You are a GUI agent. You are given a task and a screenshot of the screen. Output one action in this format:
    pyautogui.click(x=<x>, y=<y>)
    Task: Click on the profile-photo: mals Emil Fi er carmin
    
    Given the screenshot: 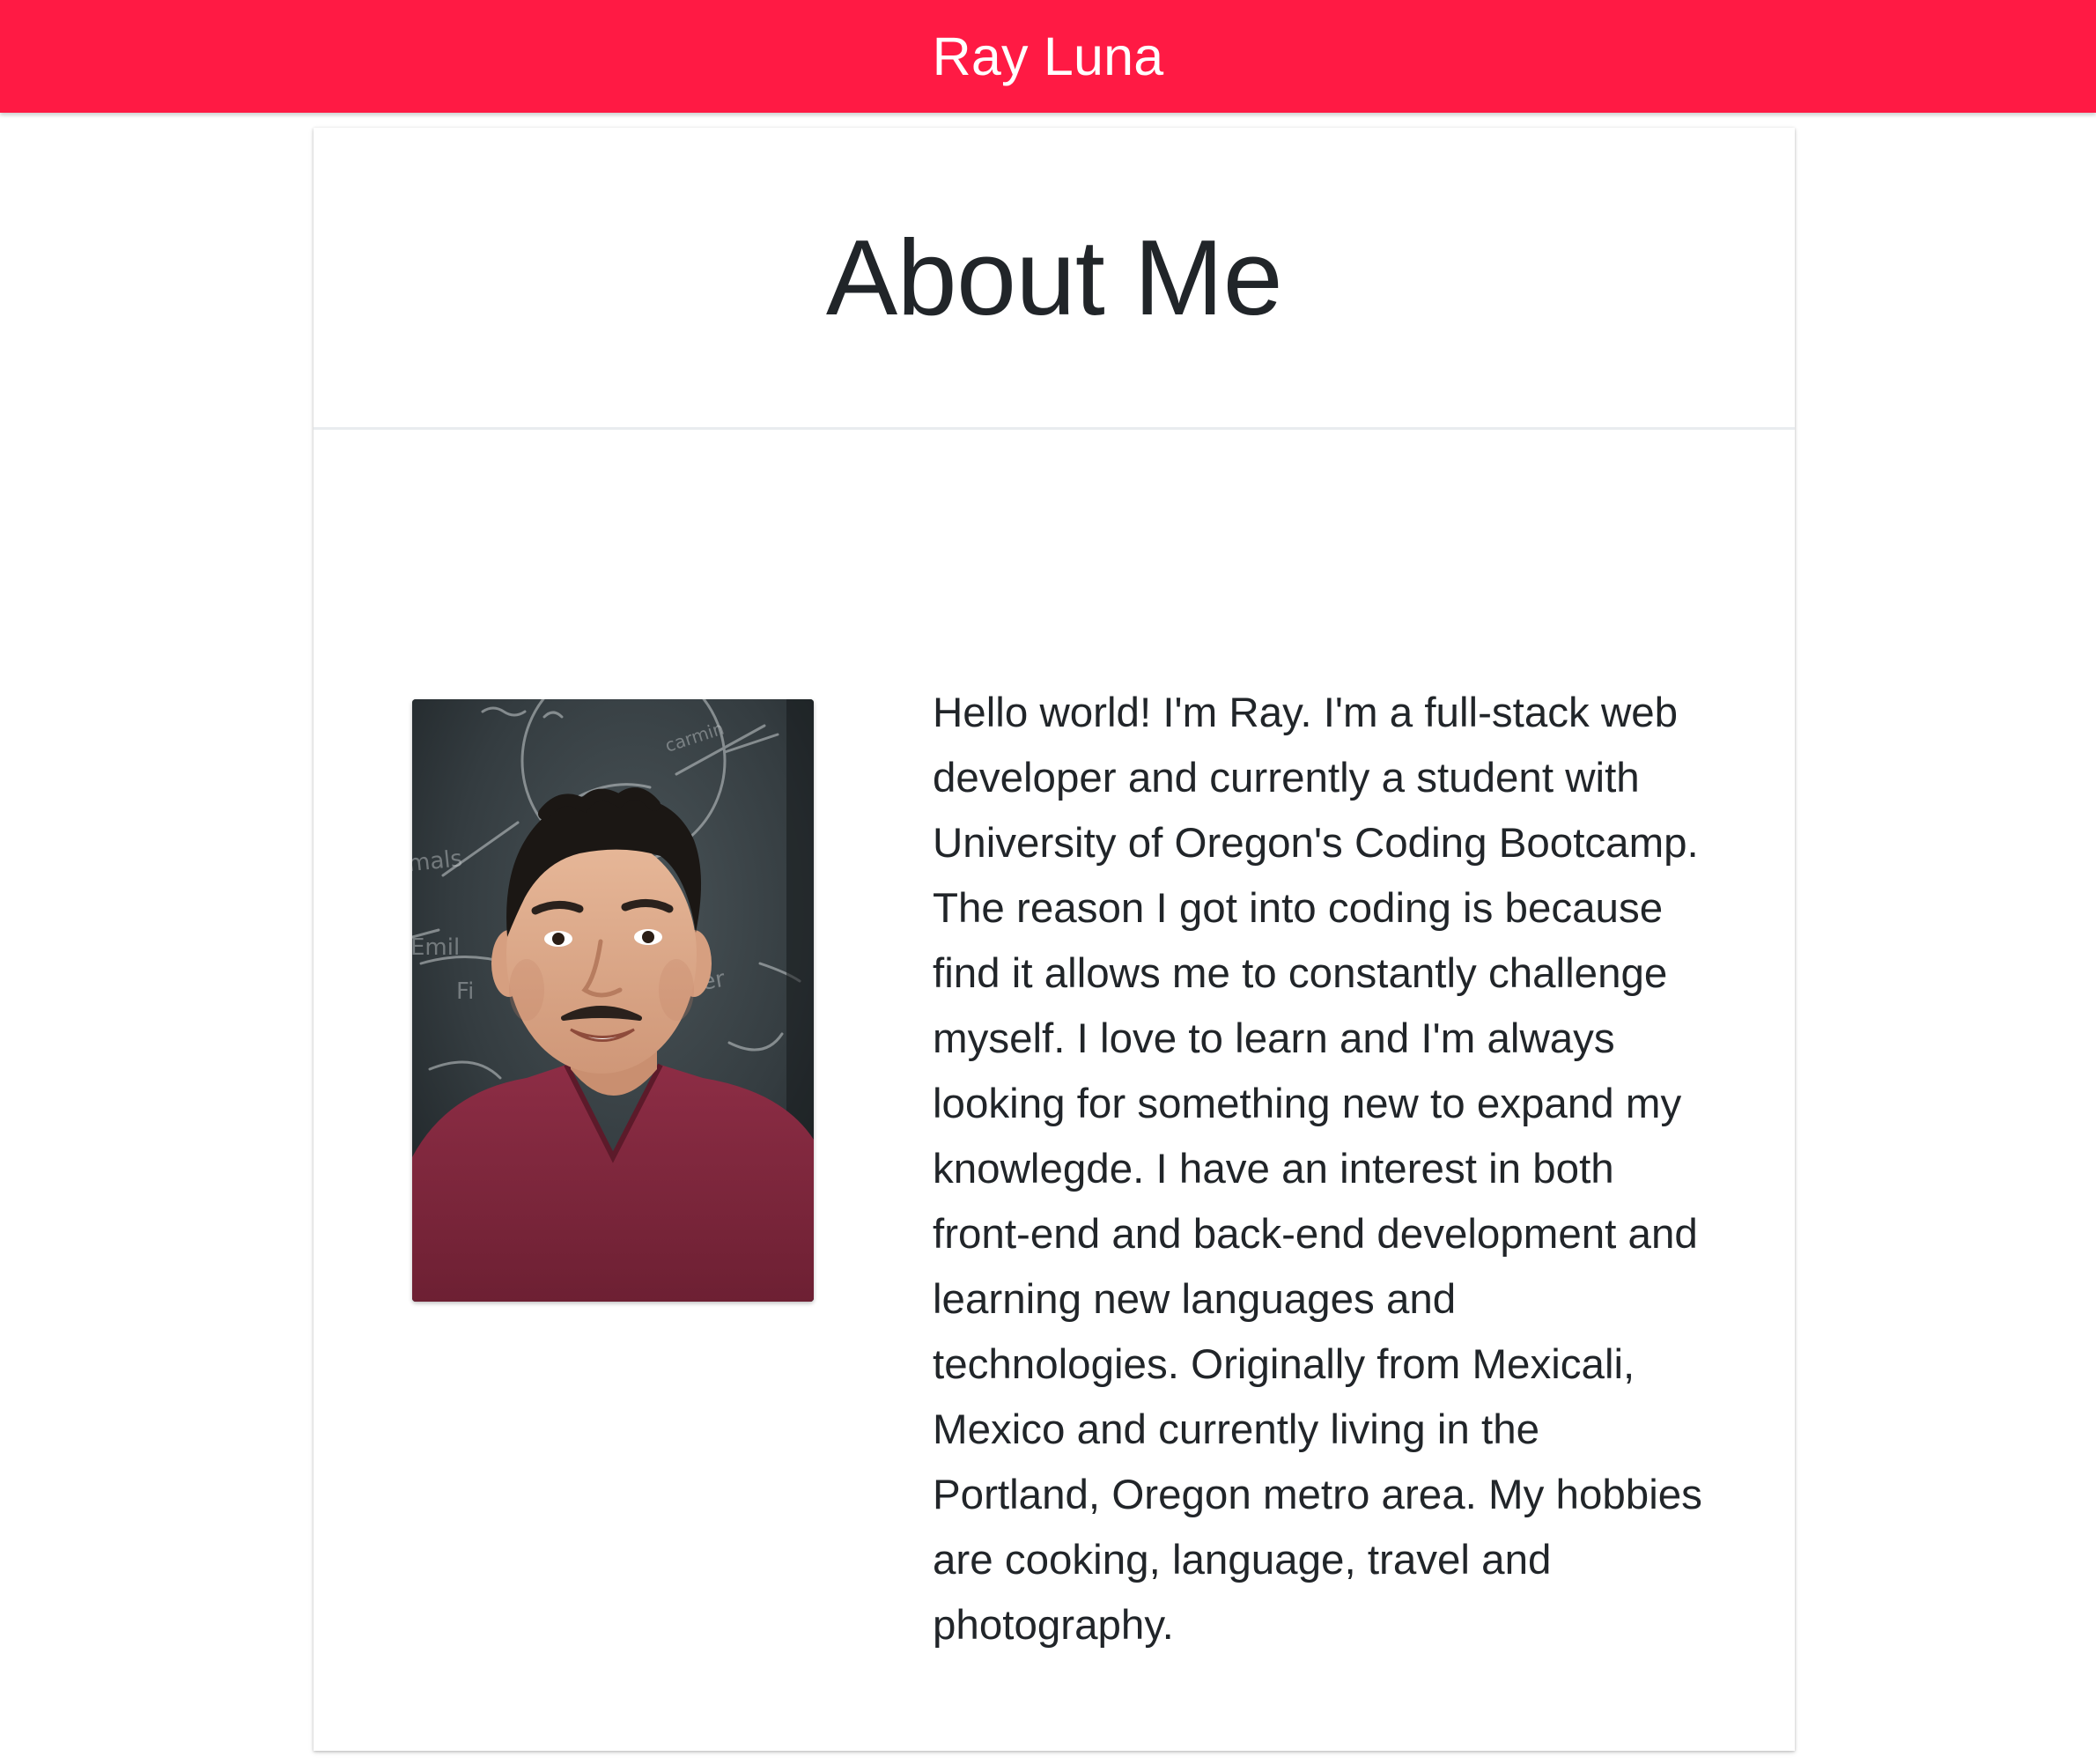 What is the action you would take?
    pyautogui.click(x=613, y=1000)
    